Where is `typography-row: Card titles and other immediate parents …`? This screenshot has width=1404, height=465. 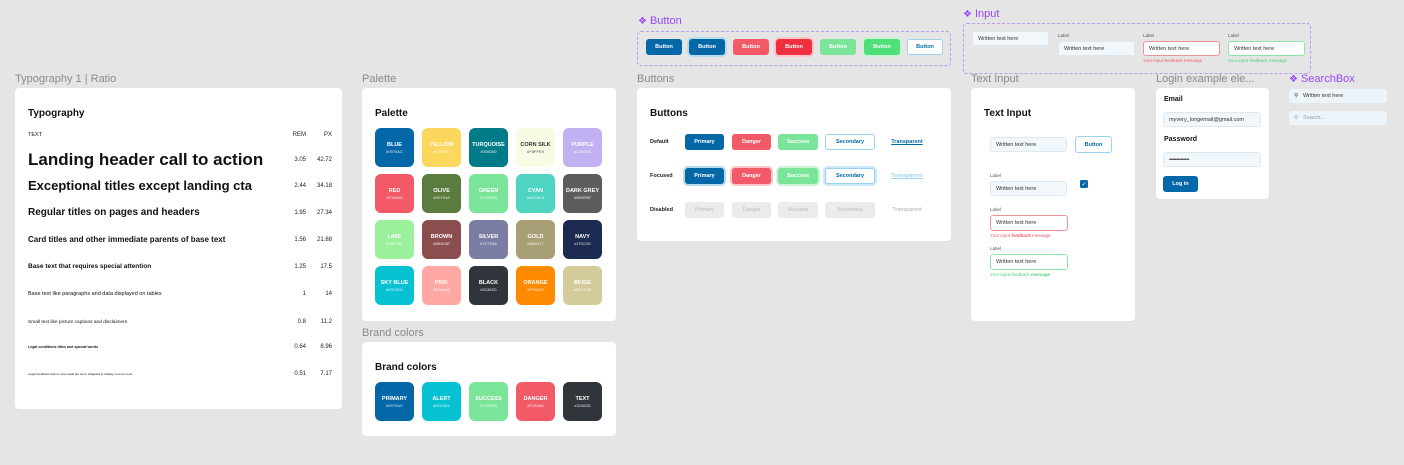 typography-row: Card titles and other immediate parents … is located at coordinates (180, 239).